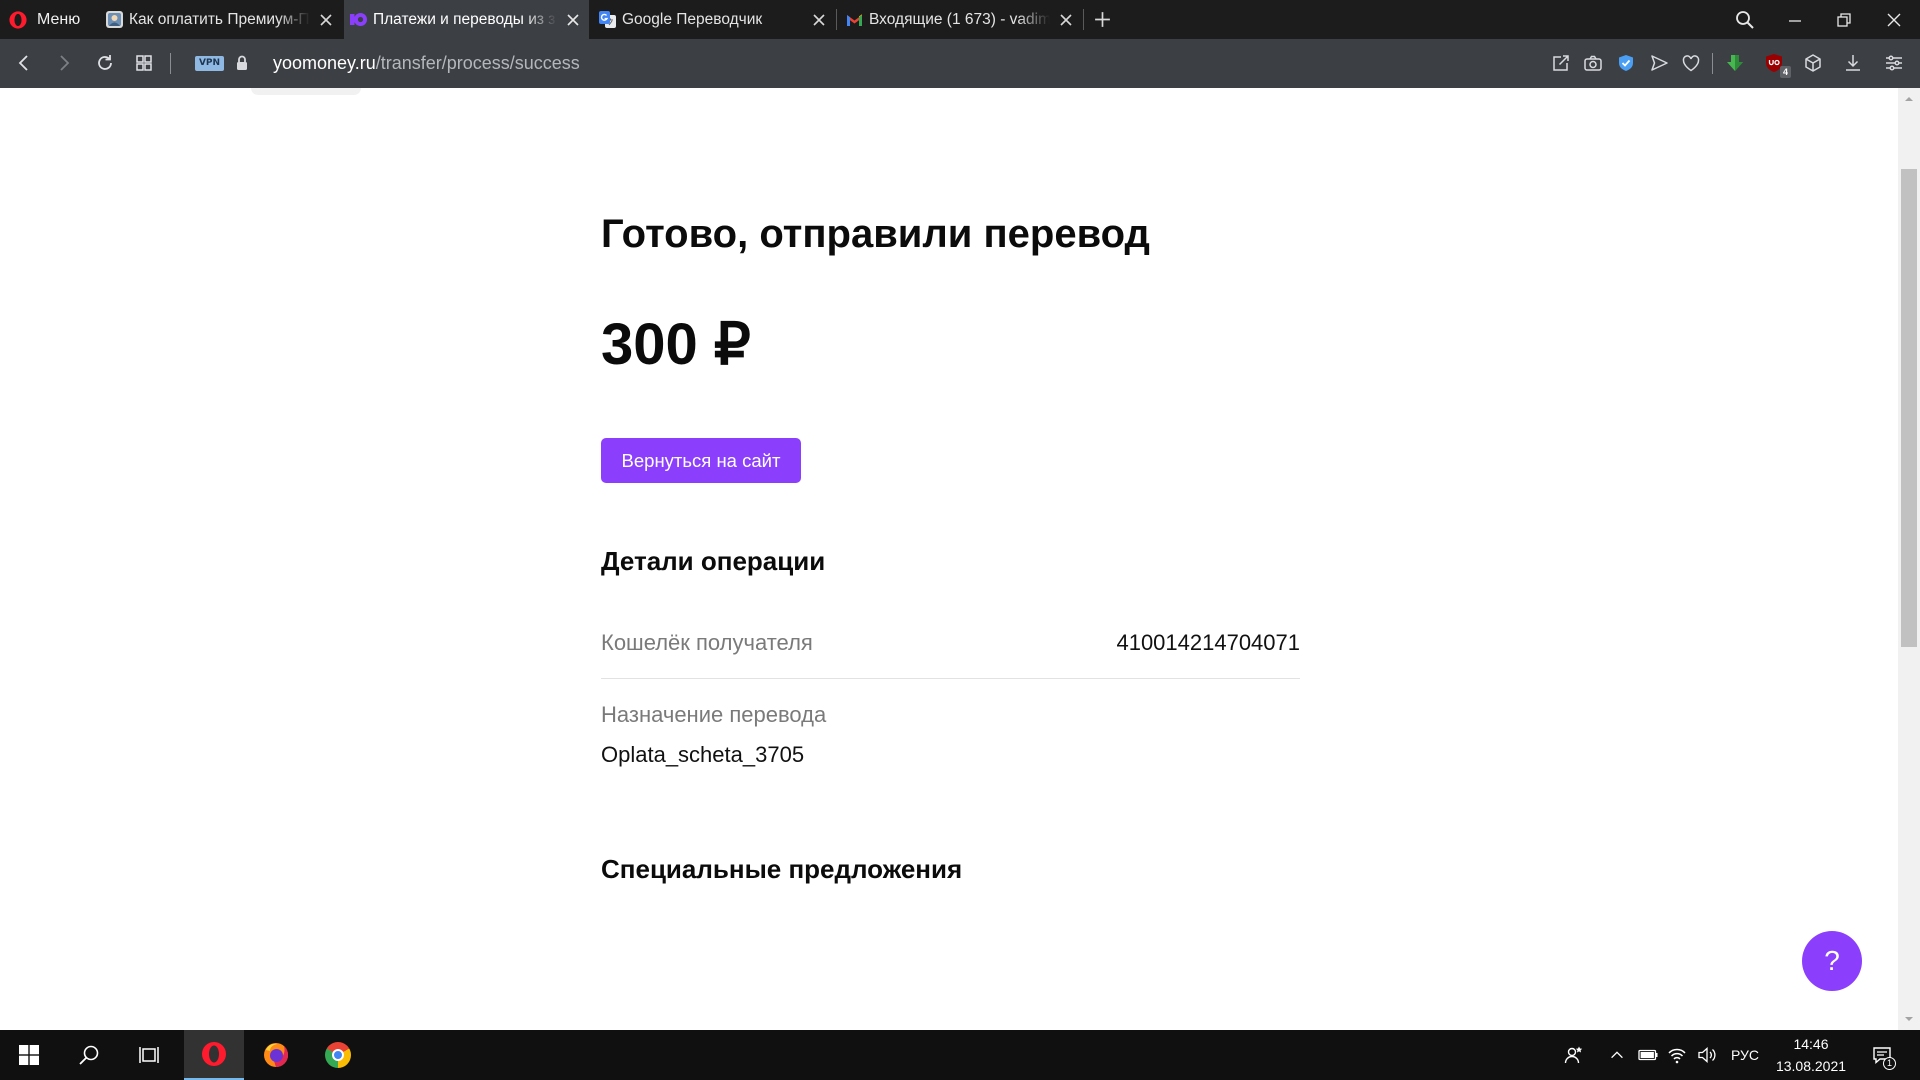 Image resolution: width=1920 pixels, height=1080 pixels. Describe the element at coordinates (1909, 408) in the screenshot. I see `scrollbar-thumb` at that location.